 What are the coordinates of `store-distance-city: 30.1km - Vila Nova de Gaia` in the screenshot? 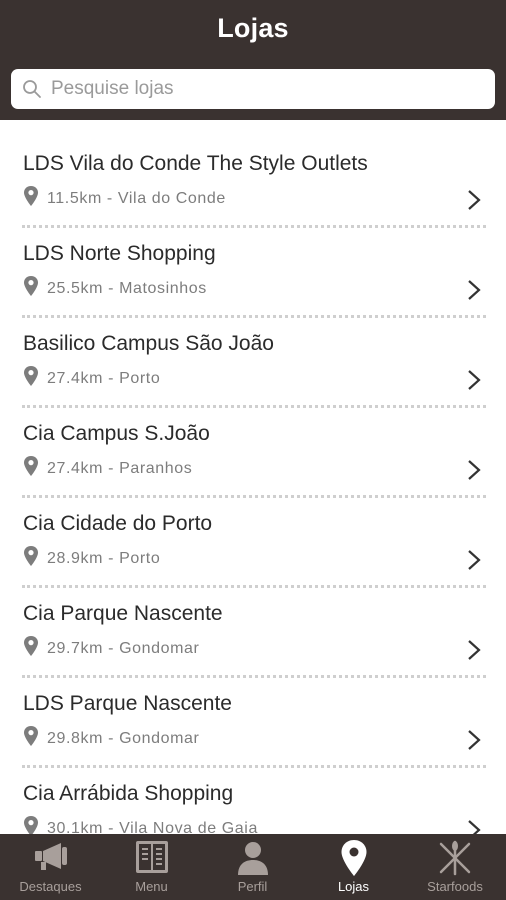 It's located at (152, 827).